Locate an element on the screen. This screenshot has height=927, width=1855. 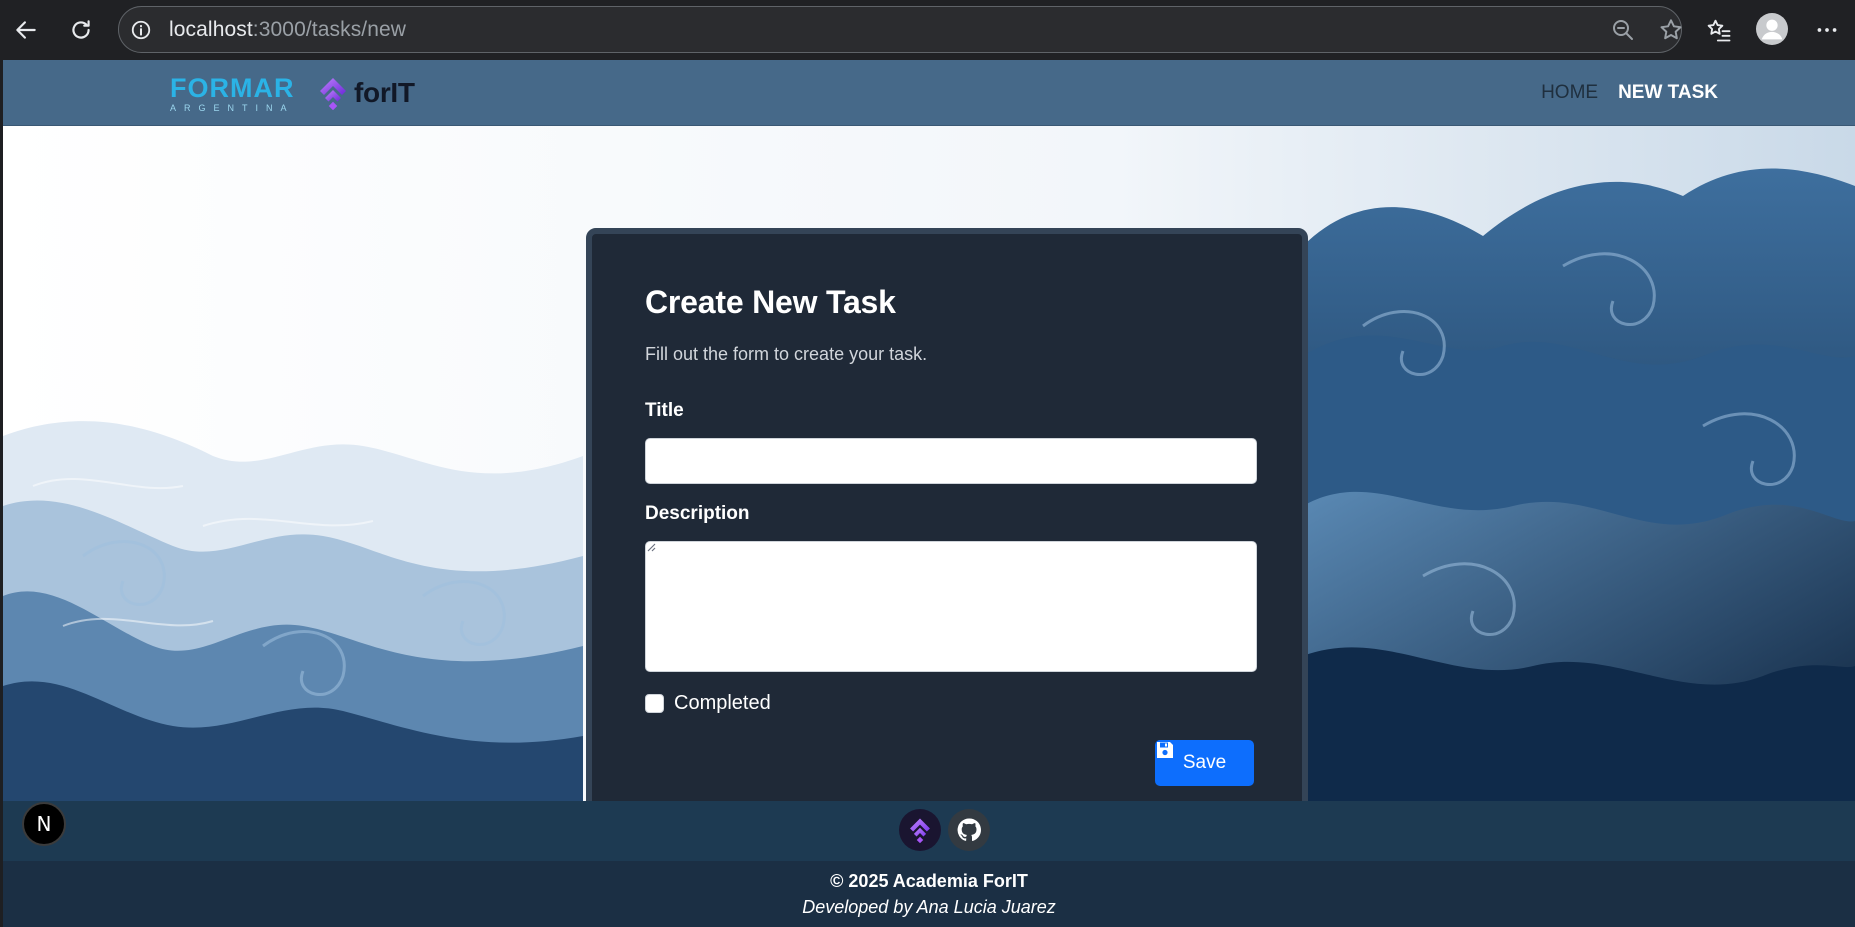
url-text: localhost:3000/tasks/new is located at coordinates (287, 30).